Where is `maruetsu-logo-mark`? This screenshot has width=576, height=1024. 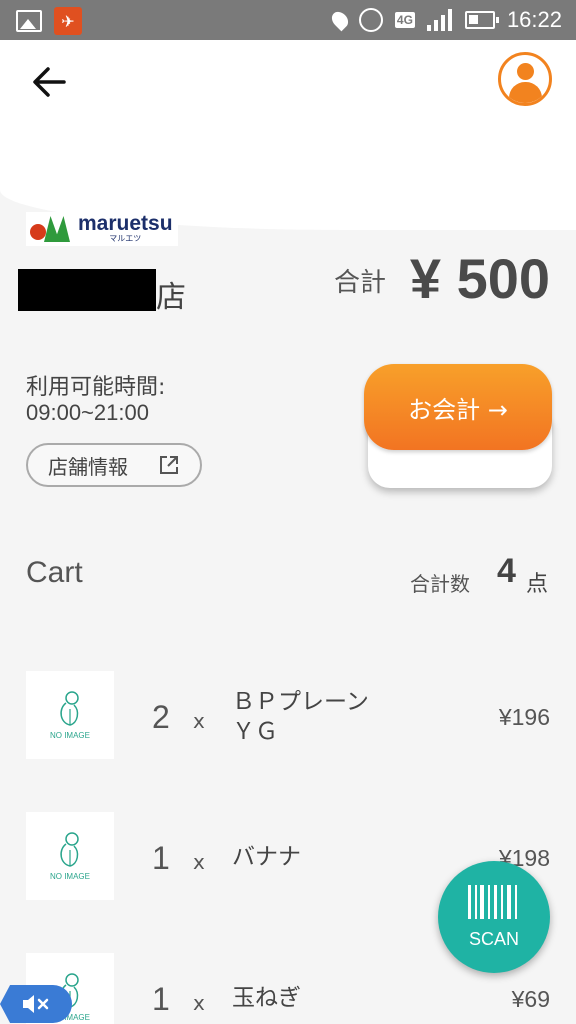
maruetsu-logo-mark is located at coordinates (52, 229).